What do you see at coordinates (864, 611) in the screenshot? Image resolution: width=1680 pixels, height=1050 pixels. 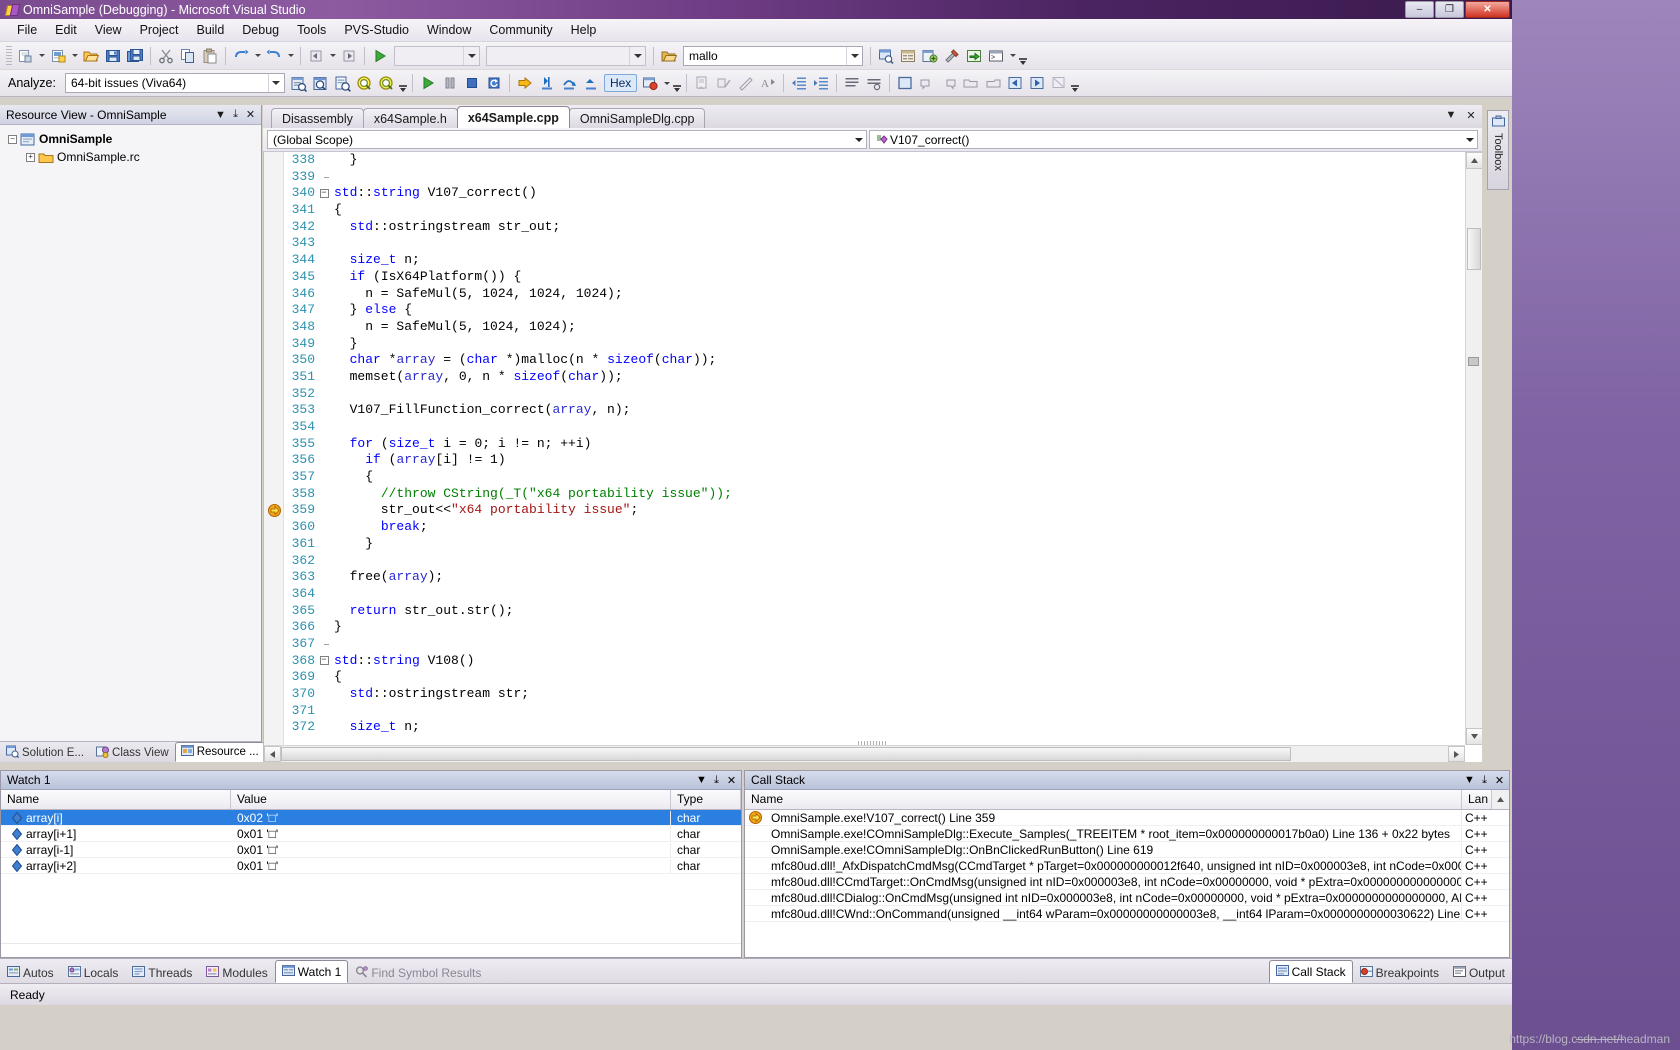 I see `code-line: 365 return str_out.str();` at bounding box center [864, 611].